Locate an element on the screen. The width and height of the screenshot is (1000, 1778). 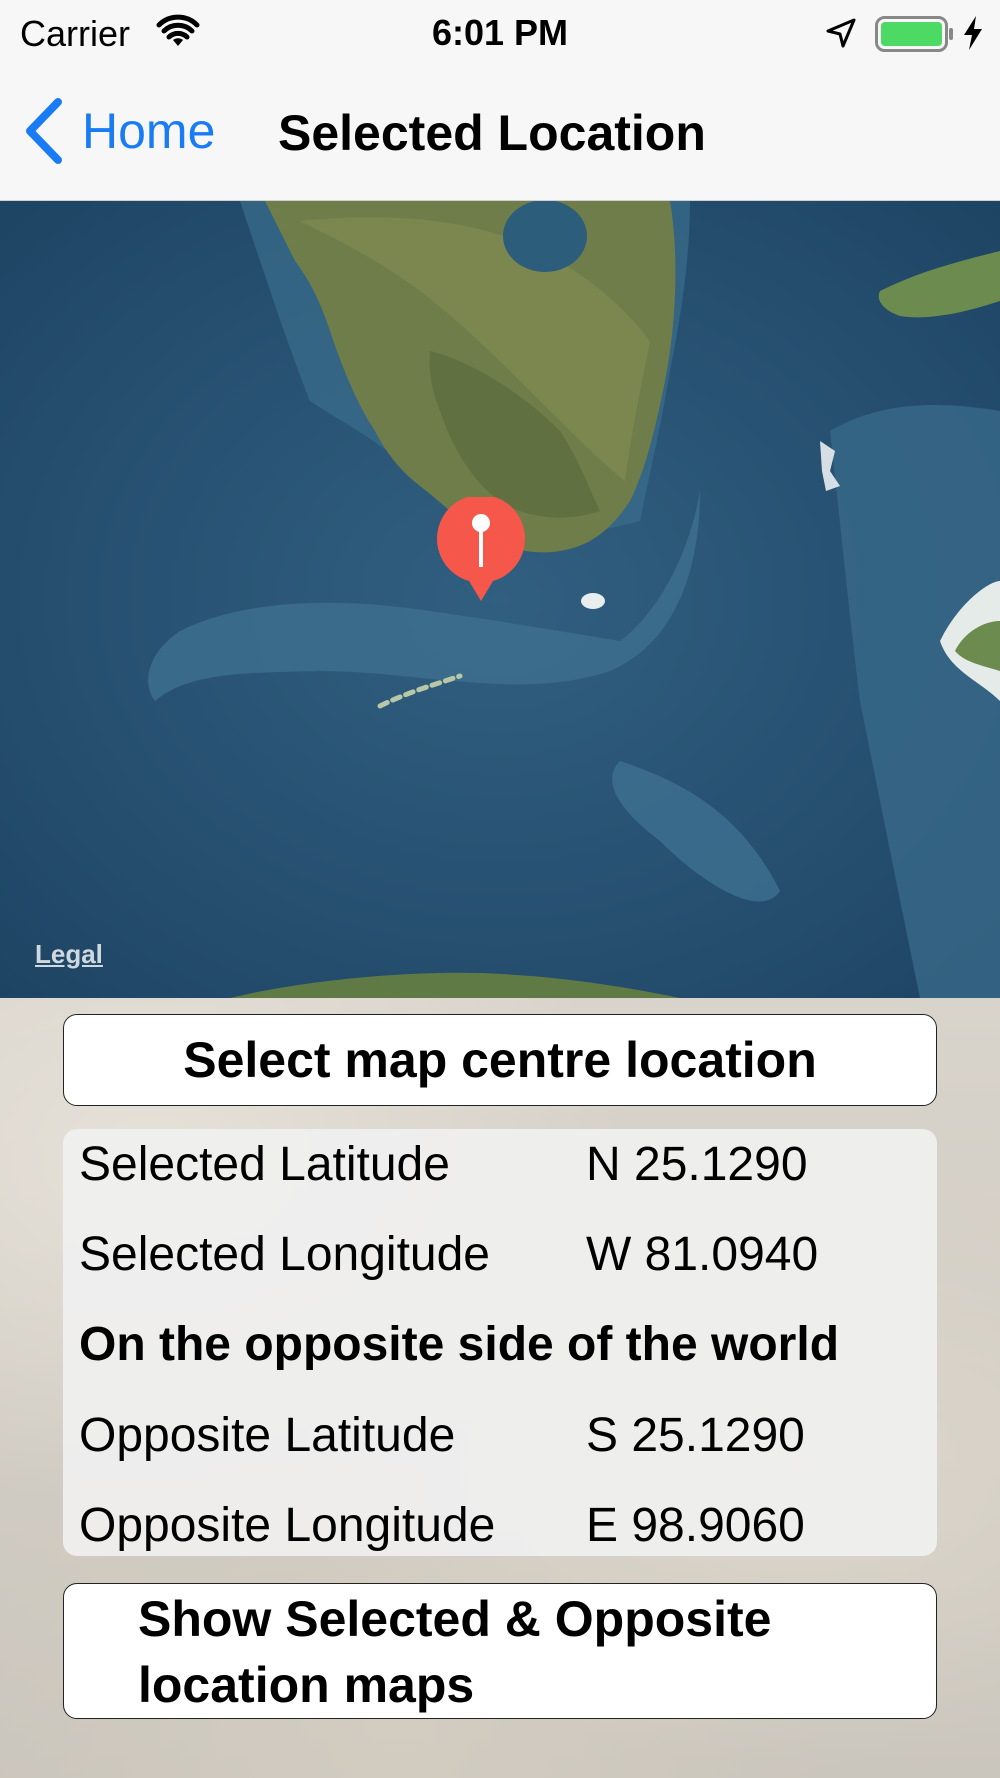
opposite-latitude-label: Opposite Latitude is located at coordinates (267, 1435).